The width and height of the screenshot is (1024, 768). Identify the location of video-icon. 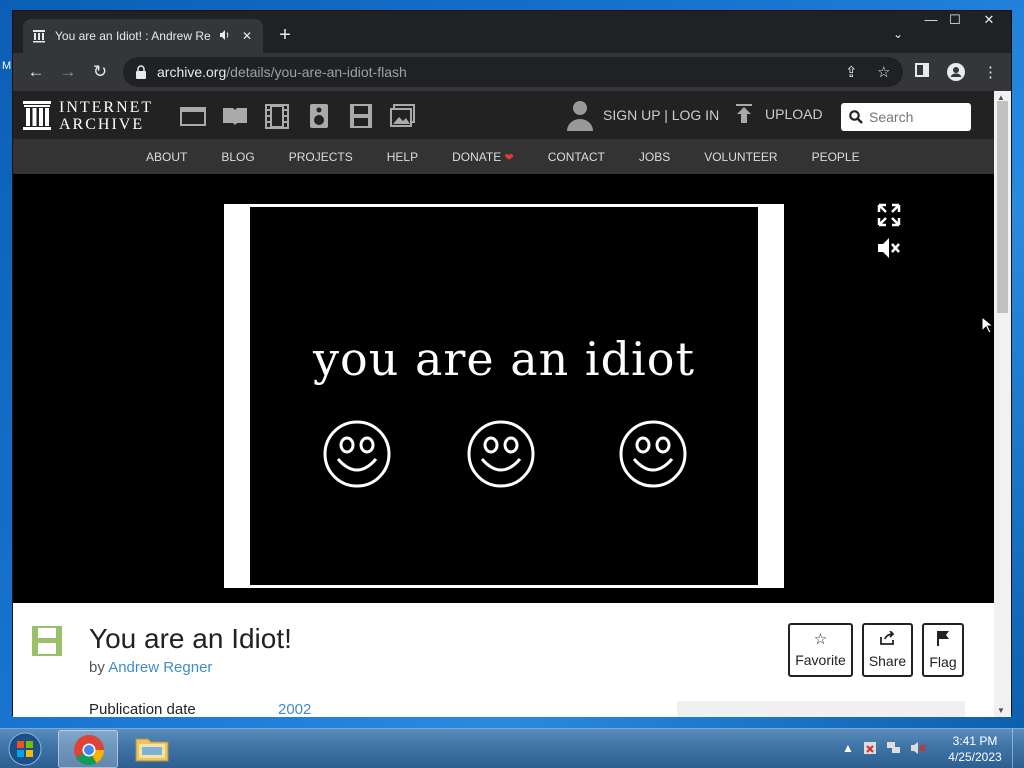
(277, 116).